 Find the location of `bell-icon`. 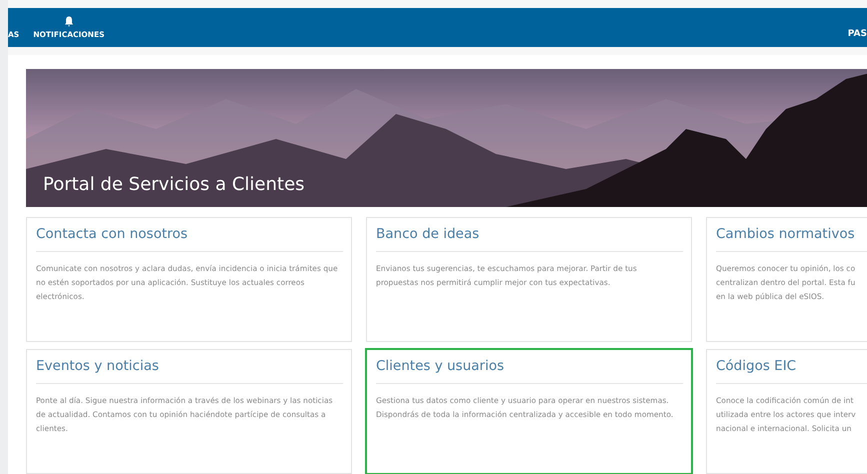

bell-icon is located at coordinates (69, 21).